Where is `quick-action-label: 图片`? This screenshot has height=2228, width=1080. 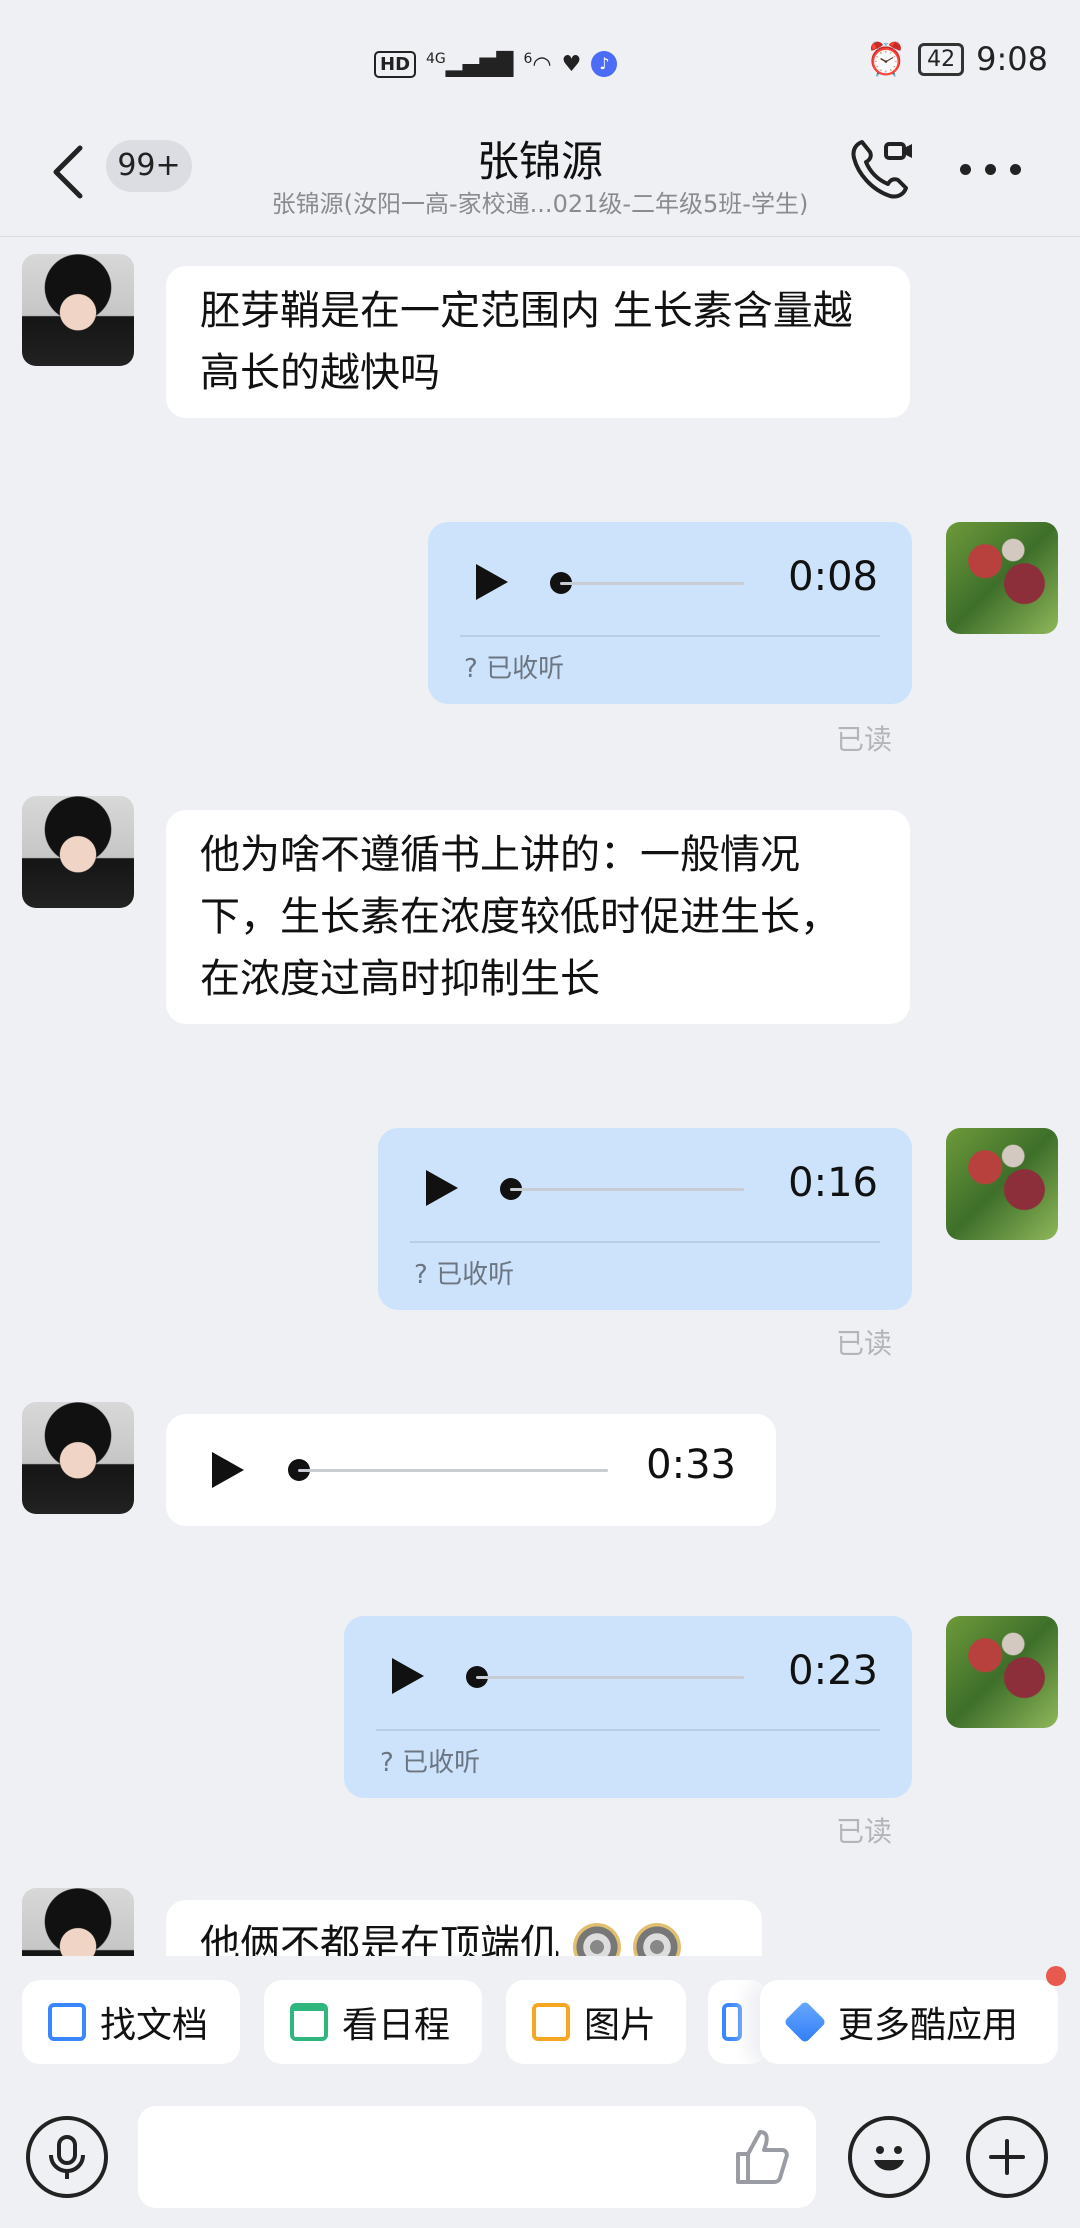
quick-action-label: 图片 is located at coordinates (620, 2025).